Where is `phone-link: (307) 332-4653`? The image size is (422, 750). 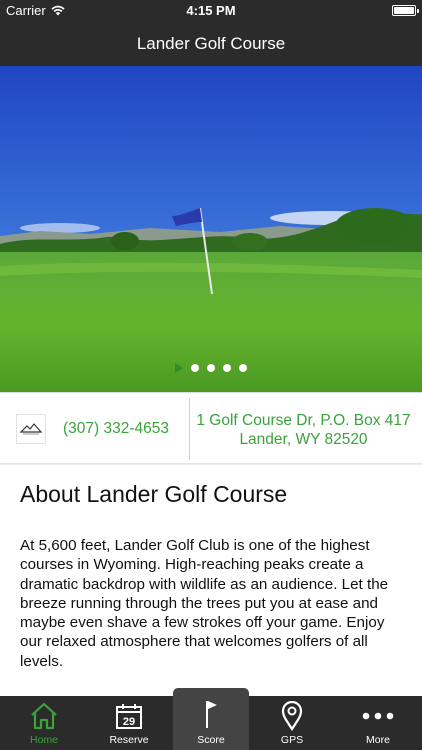
phone-link: (307) 332-4653 is located at coordinates (116, 429).